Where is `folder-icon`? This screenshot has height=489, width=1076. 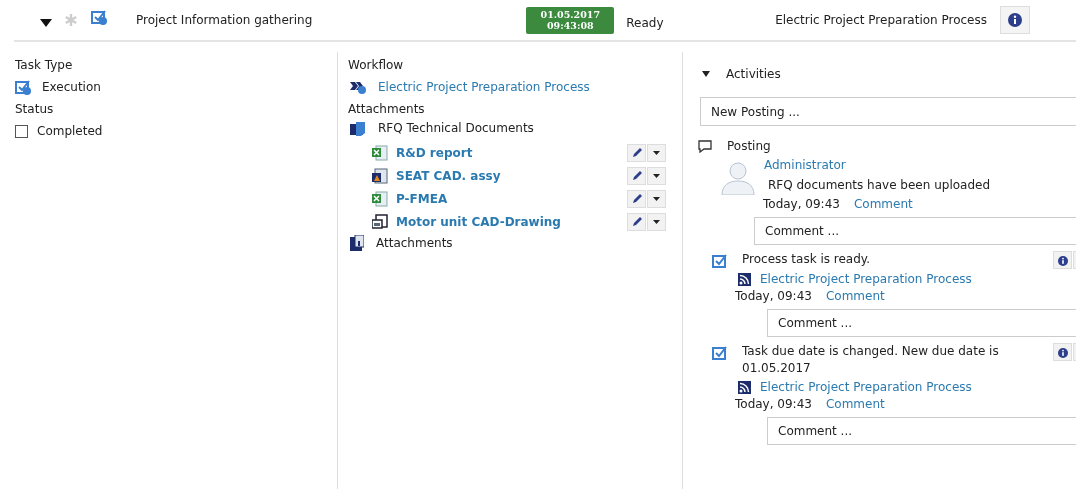
folder-icon is located at coordinates (358, 128).